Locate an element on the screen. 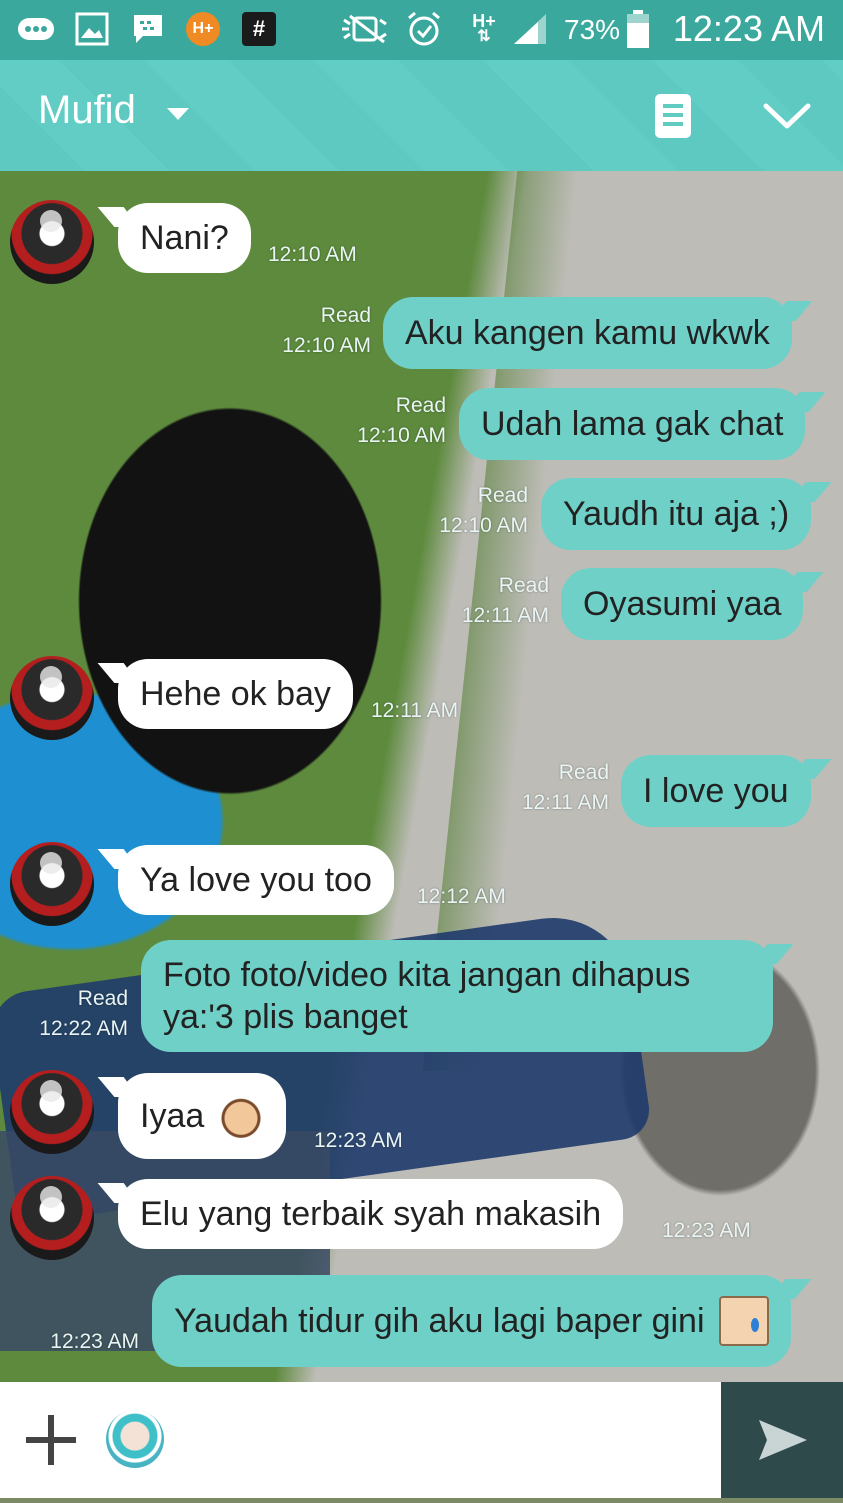  message-text: Yaudh itu aja ;) is located at coordinates (676, 514).